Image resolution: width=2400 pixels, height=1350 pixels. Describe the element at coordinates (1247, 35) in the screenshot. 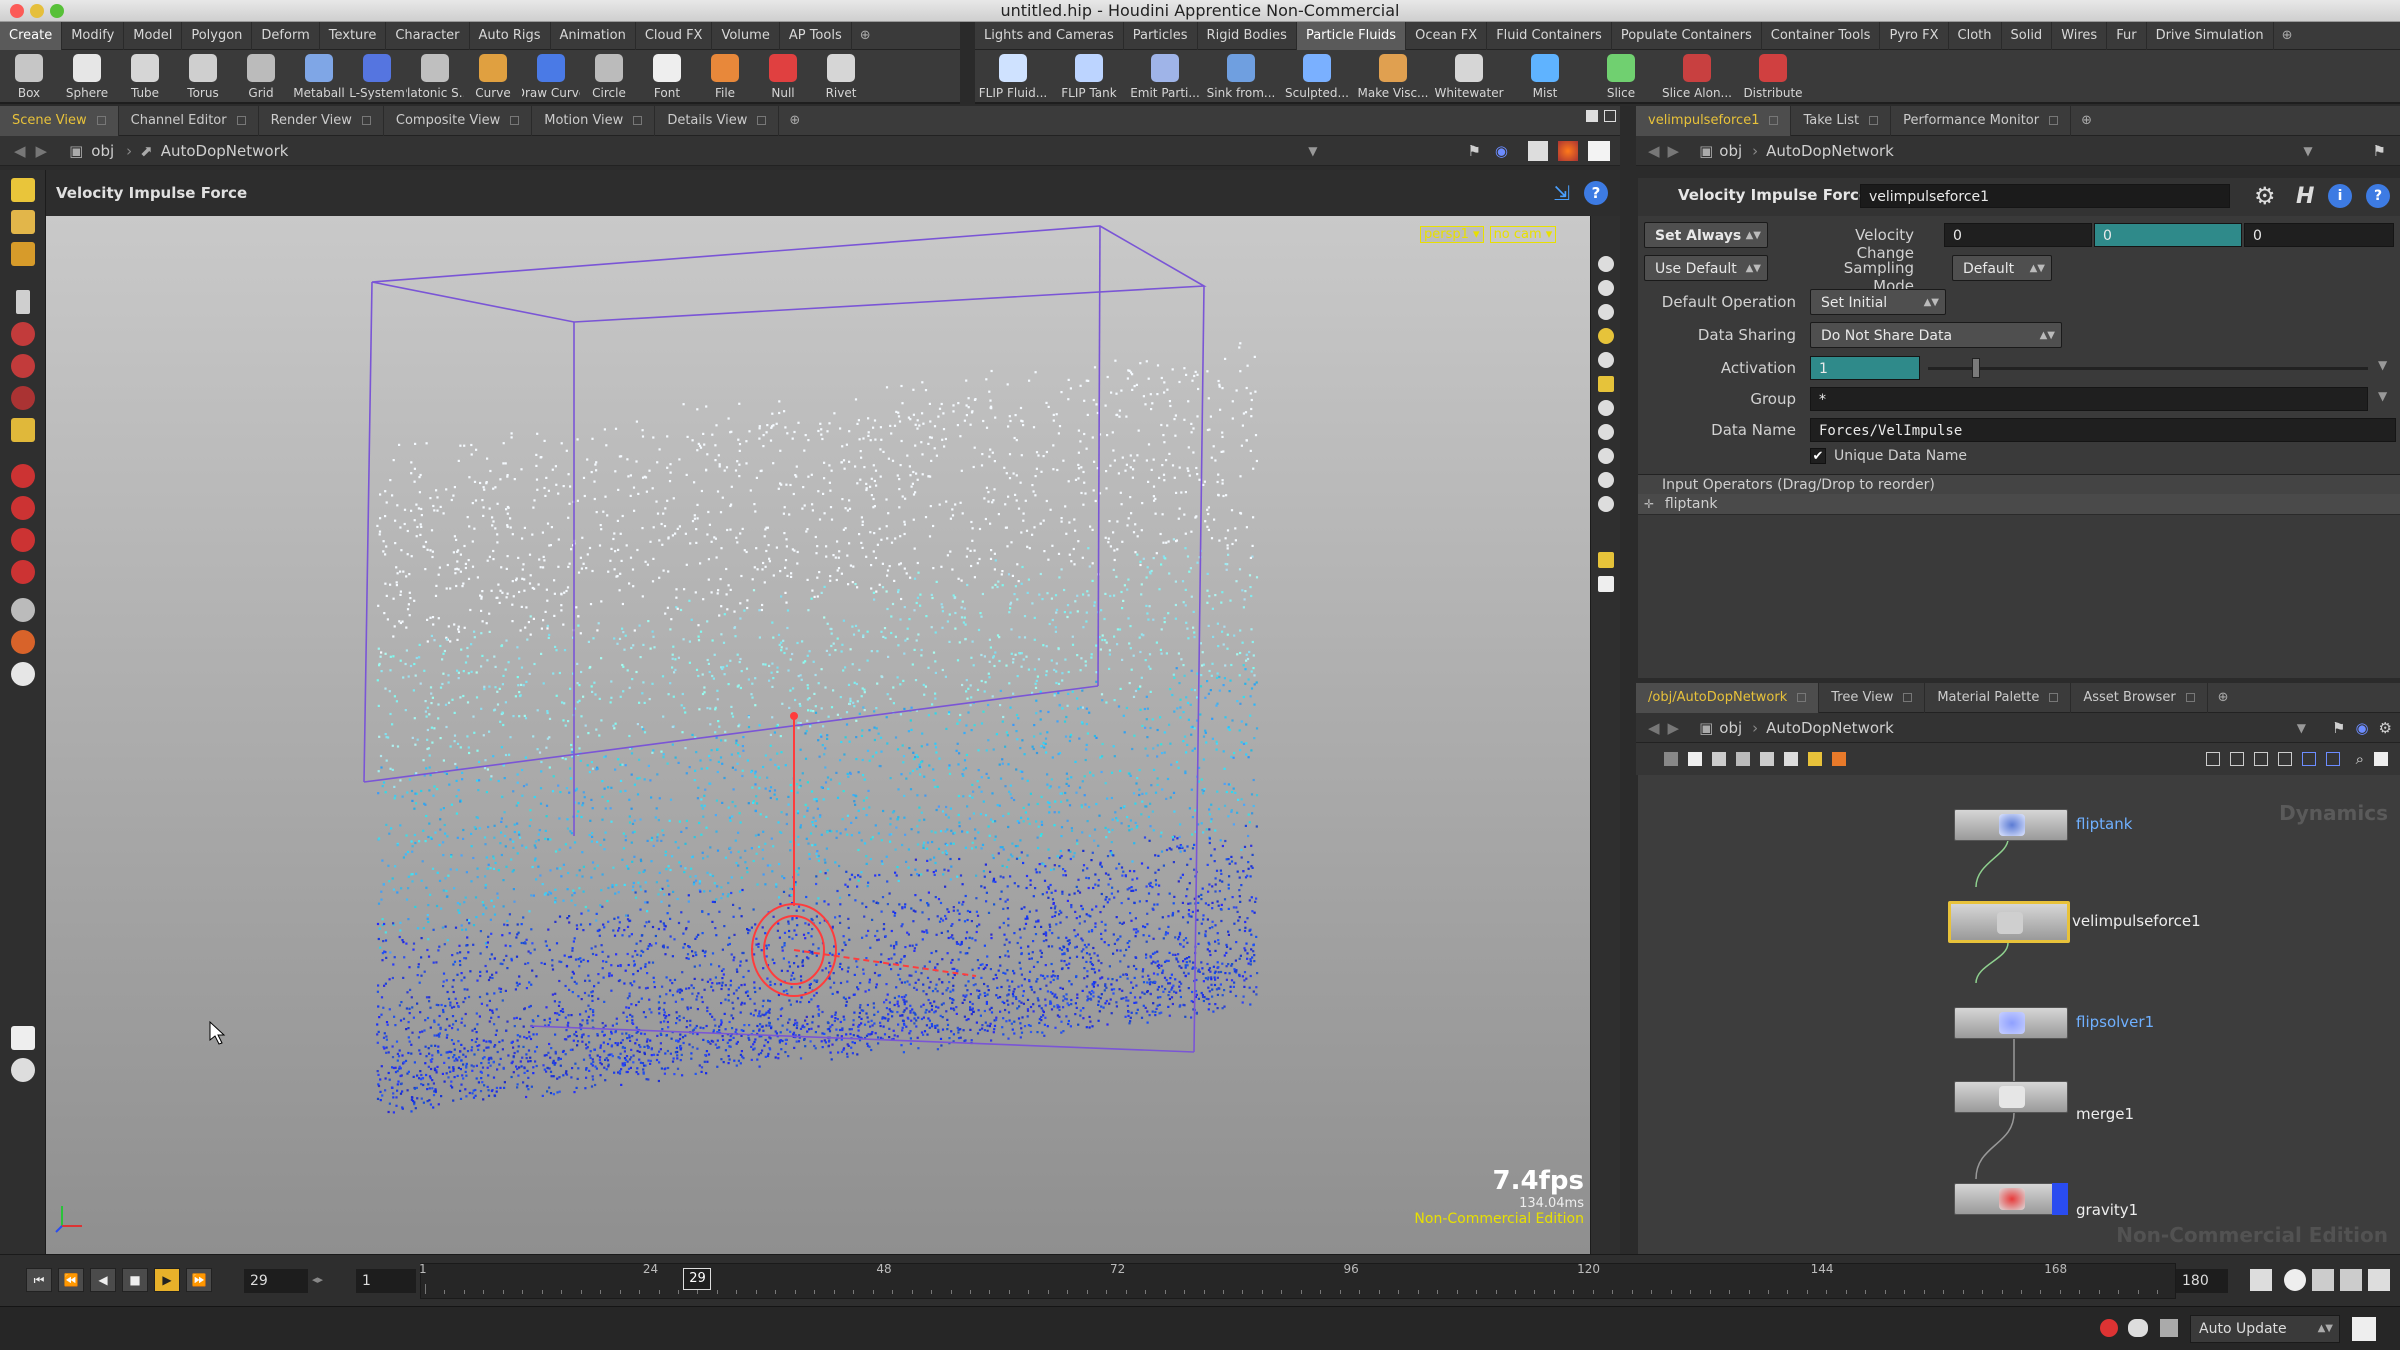

I see `shelf-tab-rigid-bodies: Rigid Bodies` at that location.